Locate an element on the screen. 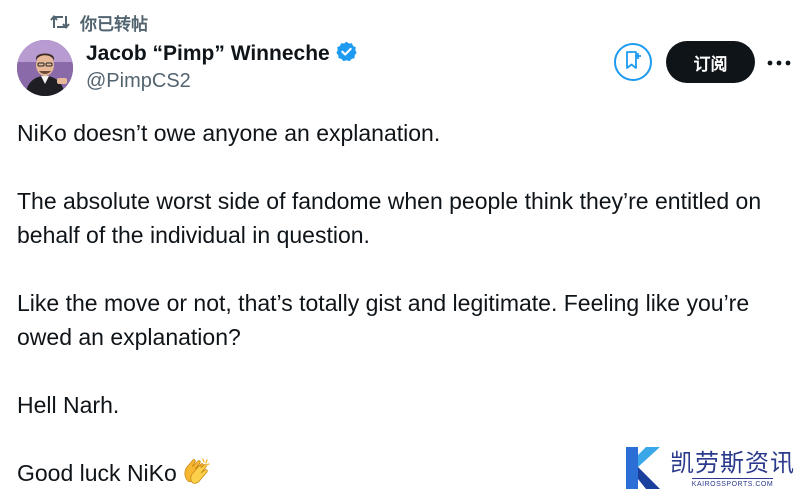 The height and width of the screenshot is (496, 800). more-options-button is located at coordinates (779, 62).